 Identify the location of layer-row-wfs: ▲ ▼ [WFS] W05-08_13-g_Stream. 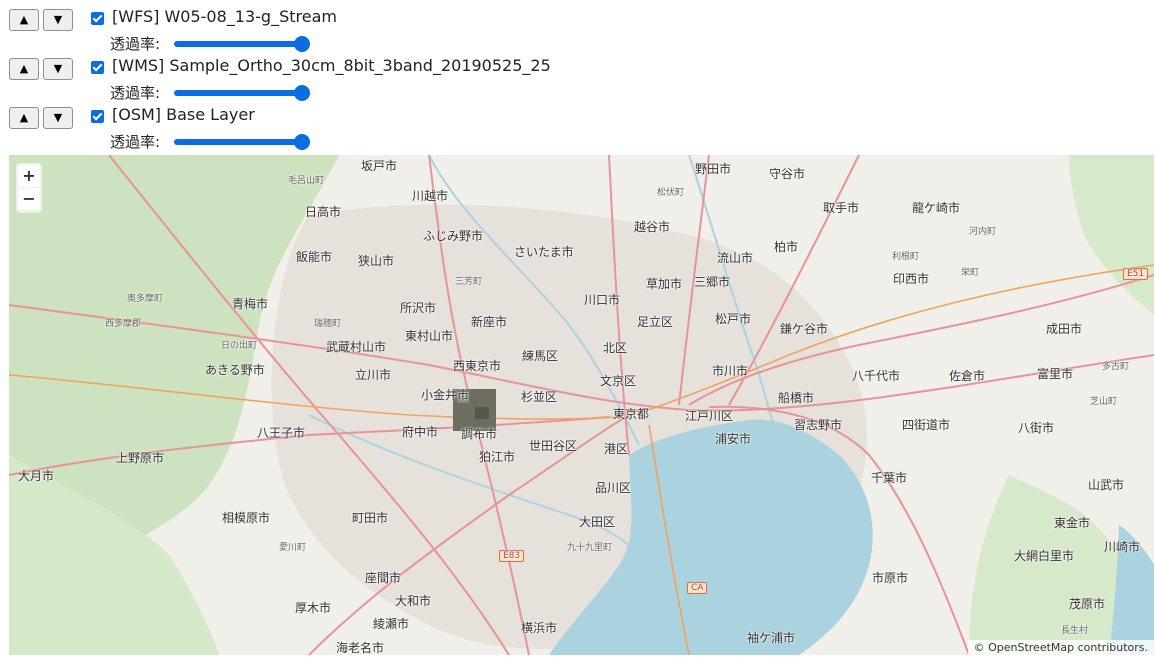
(359, 20).